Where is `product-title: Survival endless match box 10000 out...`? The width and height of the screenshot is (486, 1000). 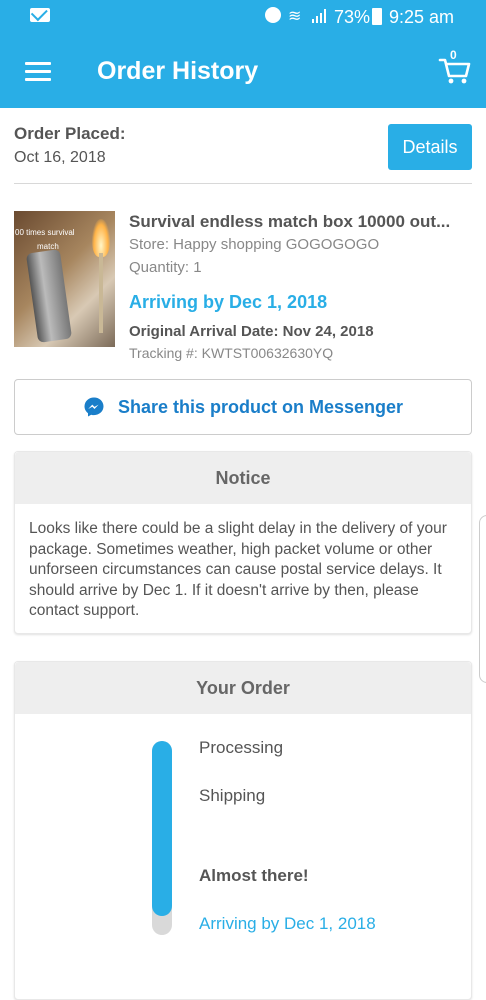 product-title: Survival endless match box 10000 out... is located at coordinates (301, 222).